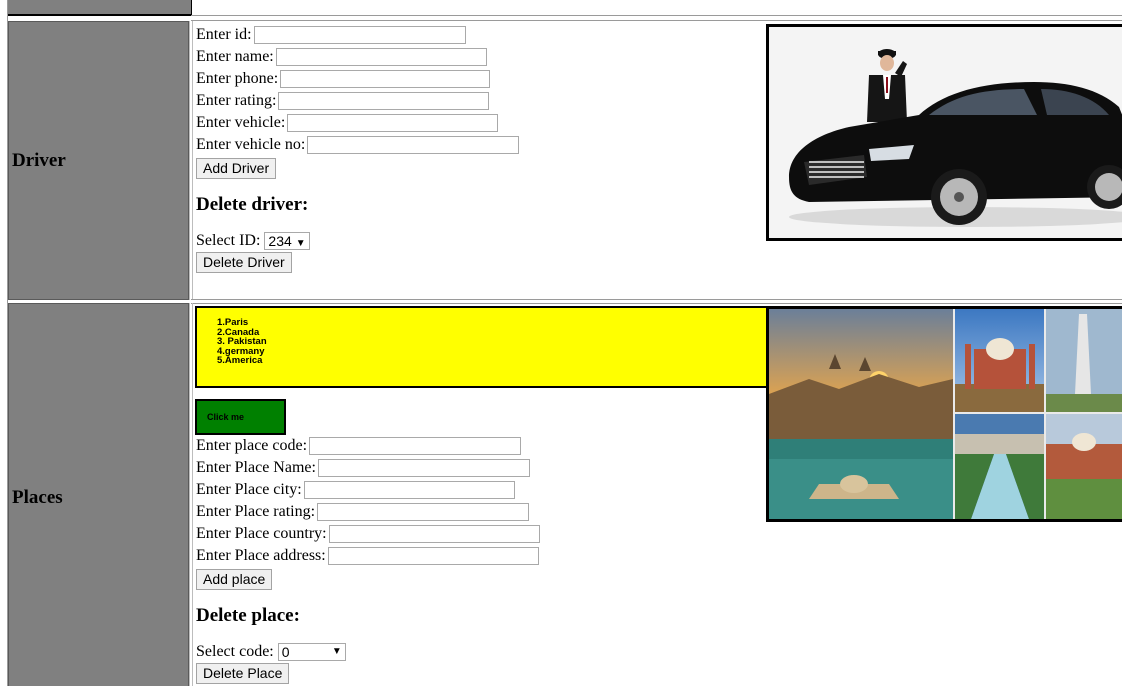  What do you see at coordinates (241, 351) in the screenshot?
I see `places-list-item: 4.germany` at bounding box center [241, 351].